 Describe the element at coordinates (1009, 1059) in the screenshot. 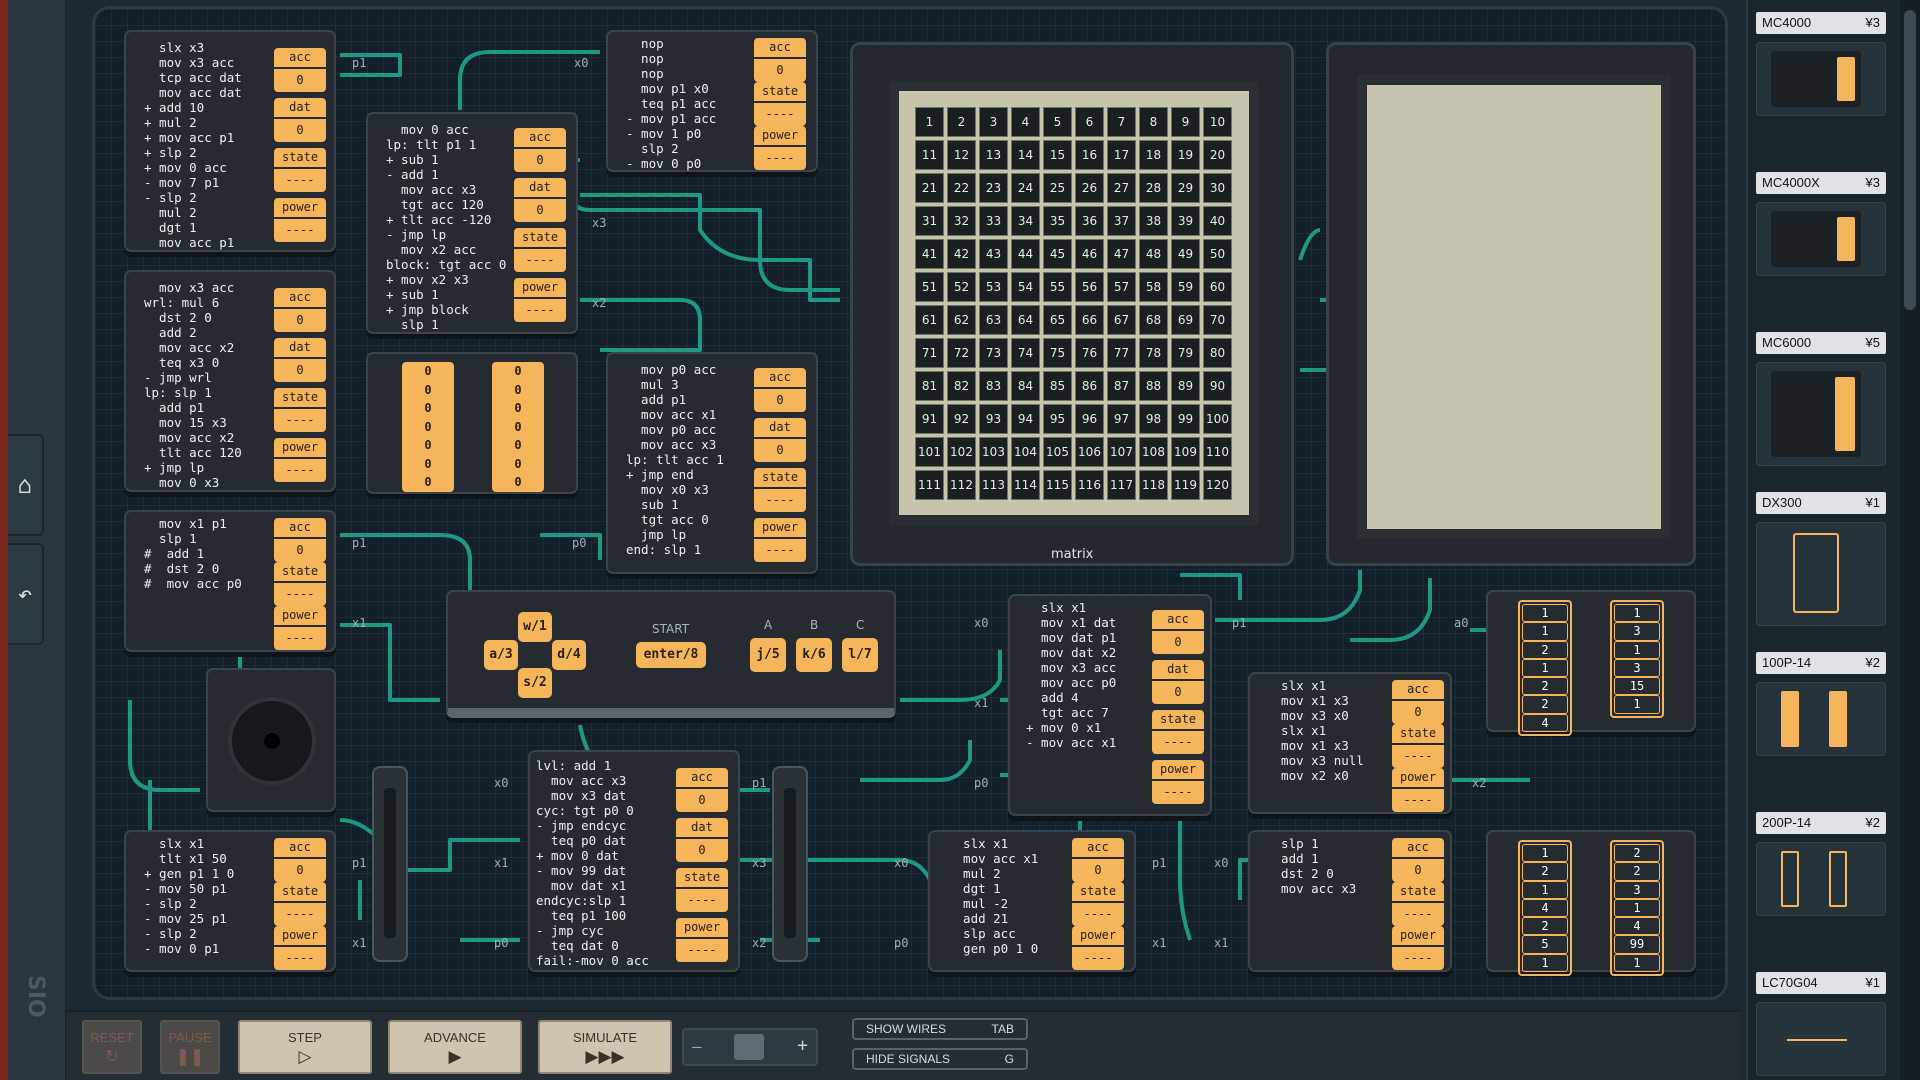

I see `hide-signals-key: G` at that location.